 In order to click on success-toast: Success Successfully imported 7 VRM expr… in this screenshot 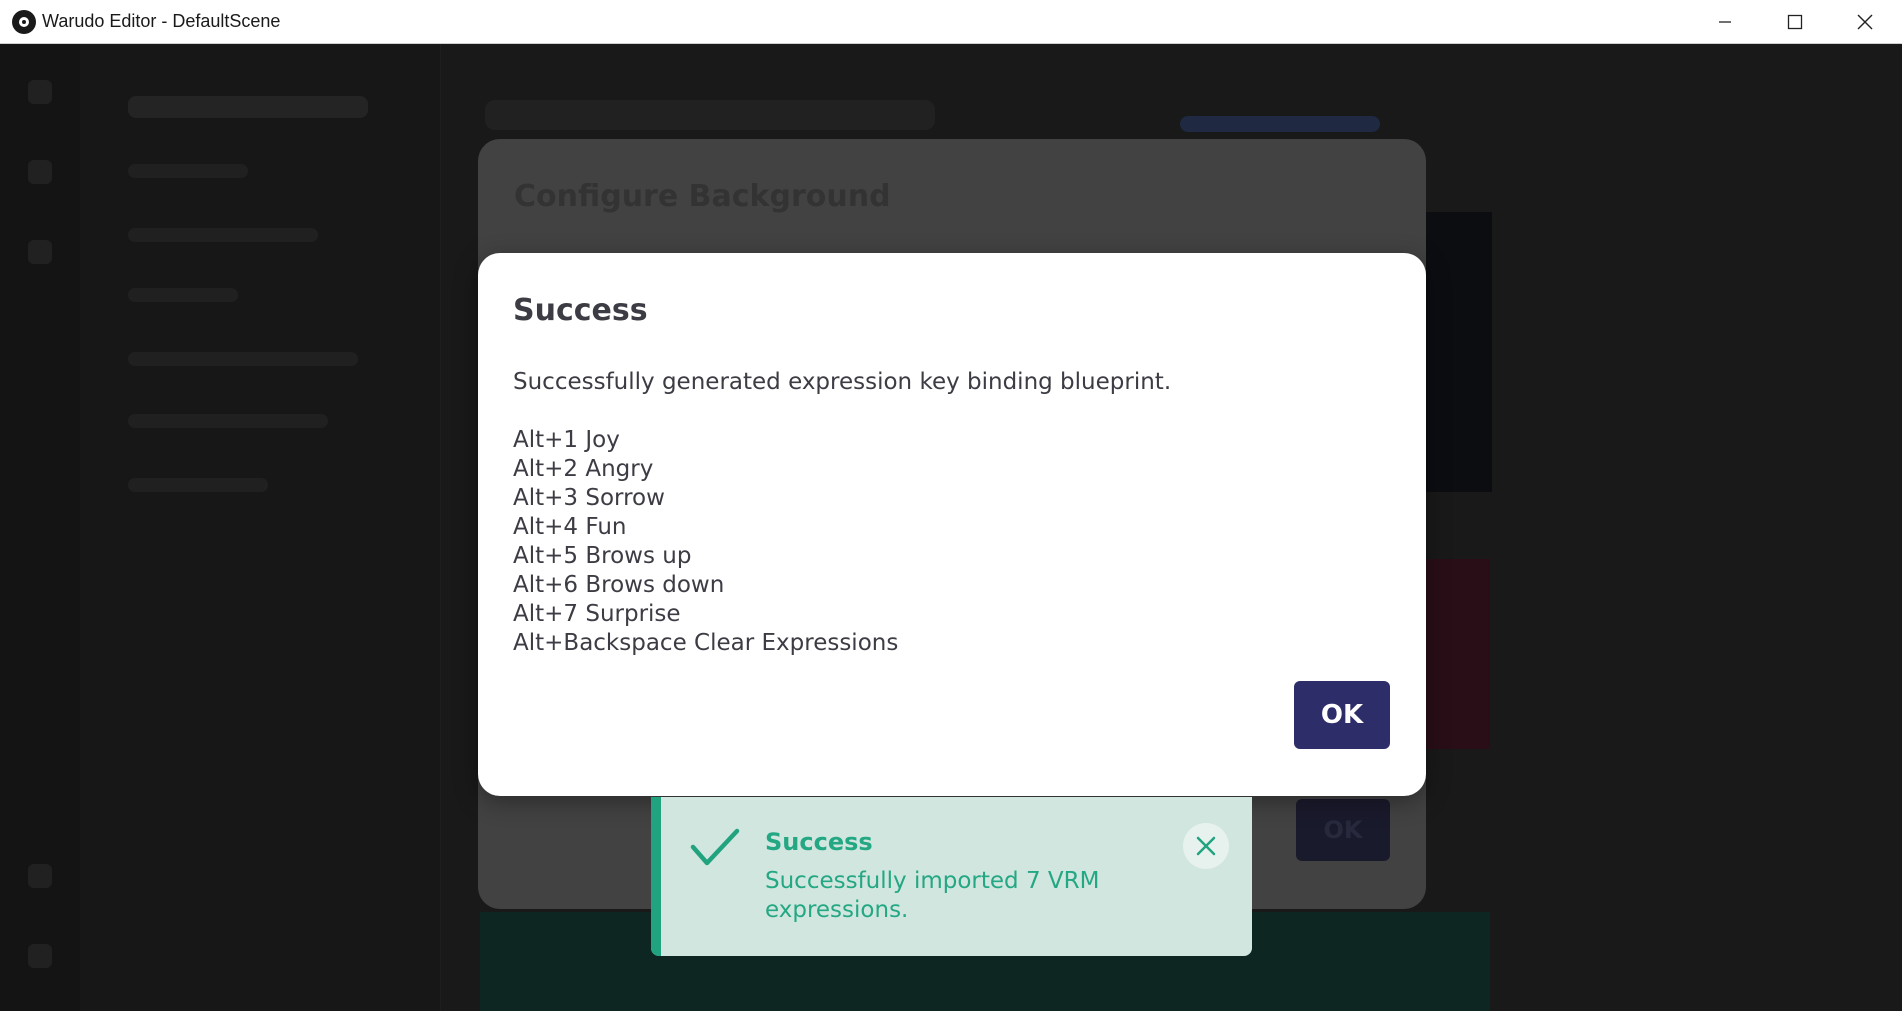, I will do `click(951, 876)`.